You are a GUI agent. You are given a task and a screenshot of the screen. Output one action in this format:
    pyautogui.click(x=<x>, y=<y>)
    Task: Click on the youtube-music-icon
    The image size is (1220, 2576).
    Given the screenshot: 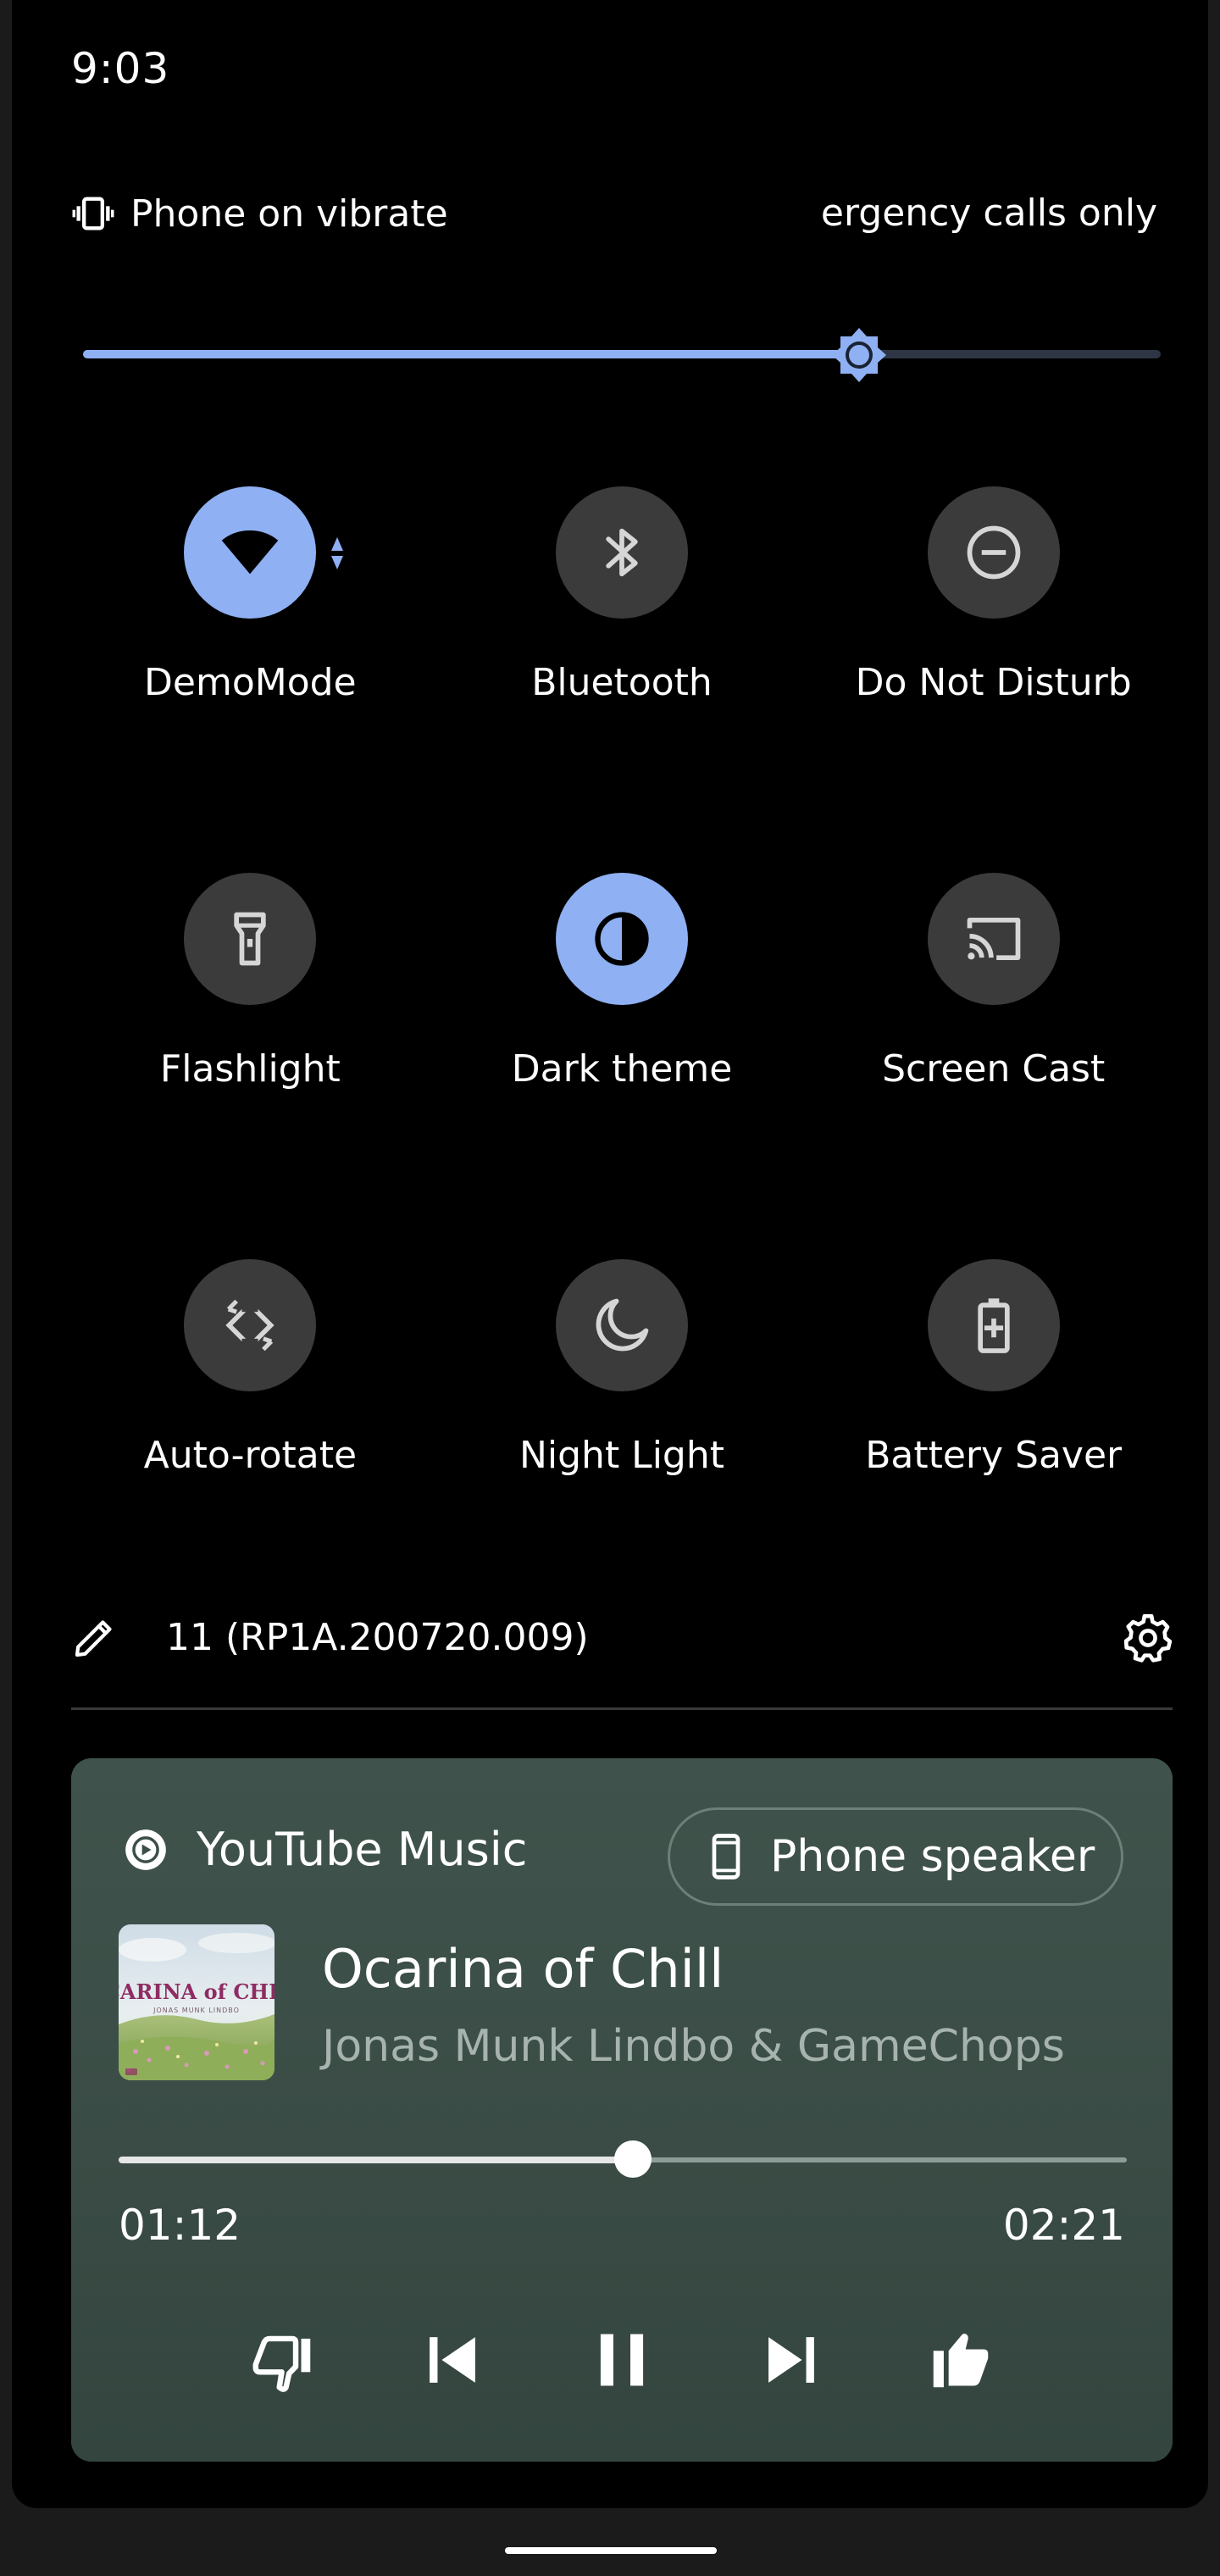 What is the action you would take?
    pyautogui.click(x=145, y=1849)
    